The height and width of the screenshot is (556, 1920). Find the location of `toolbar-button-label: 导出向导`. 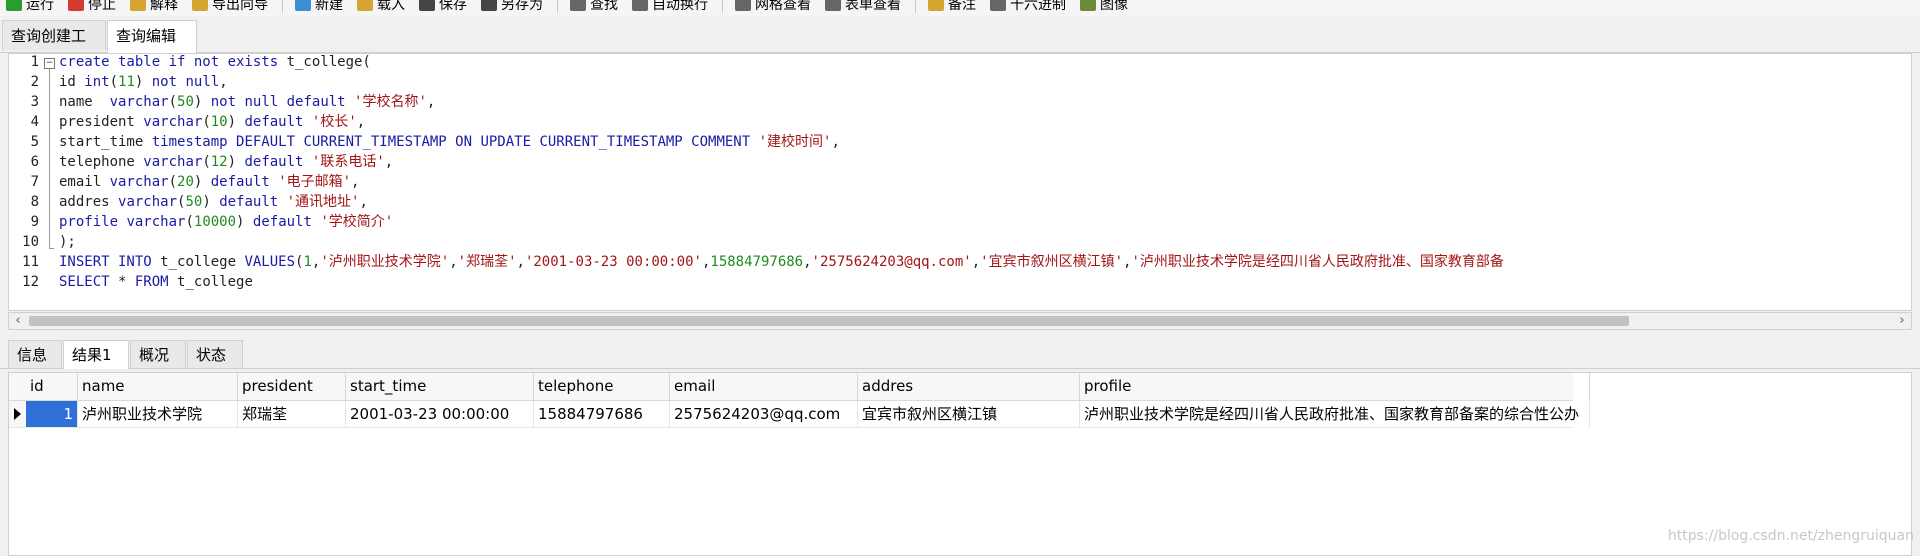

toolbar-button-label: 导出向导 is located at coordinates (240, 6).